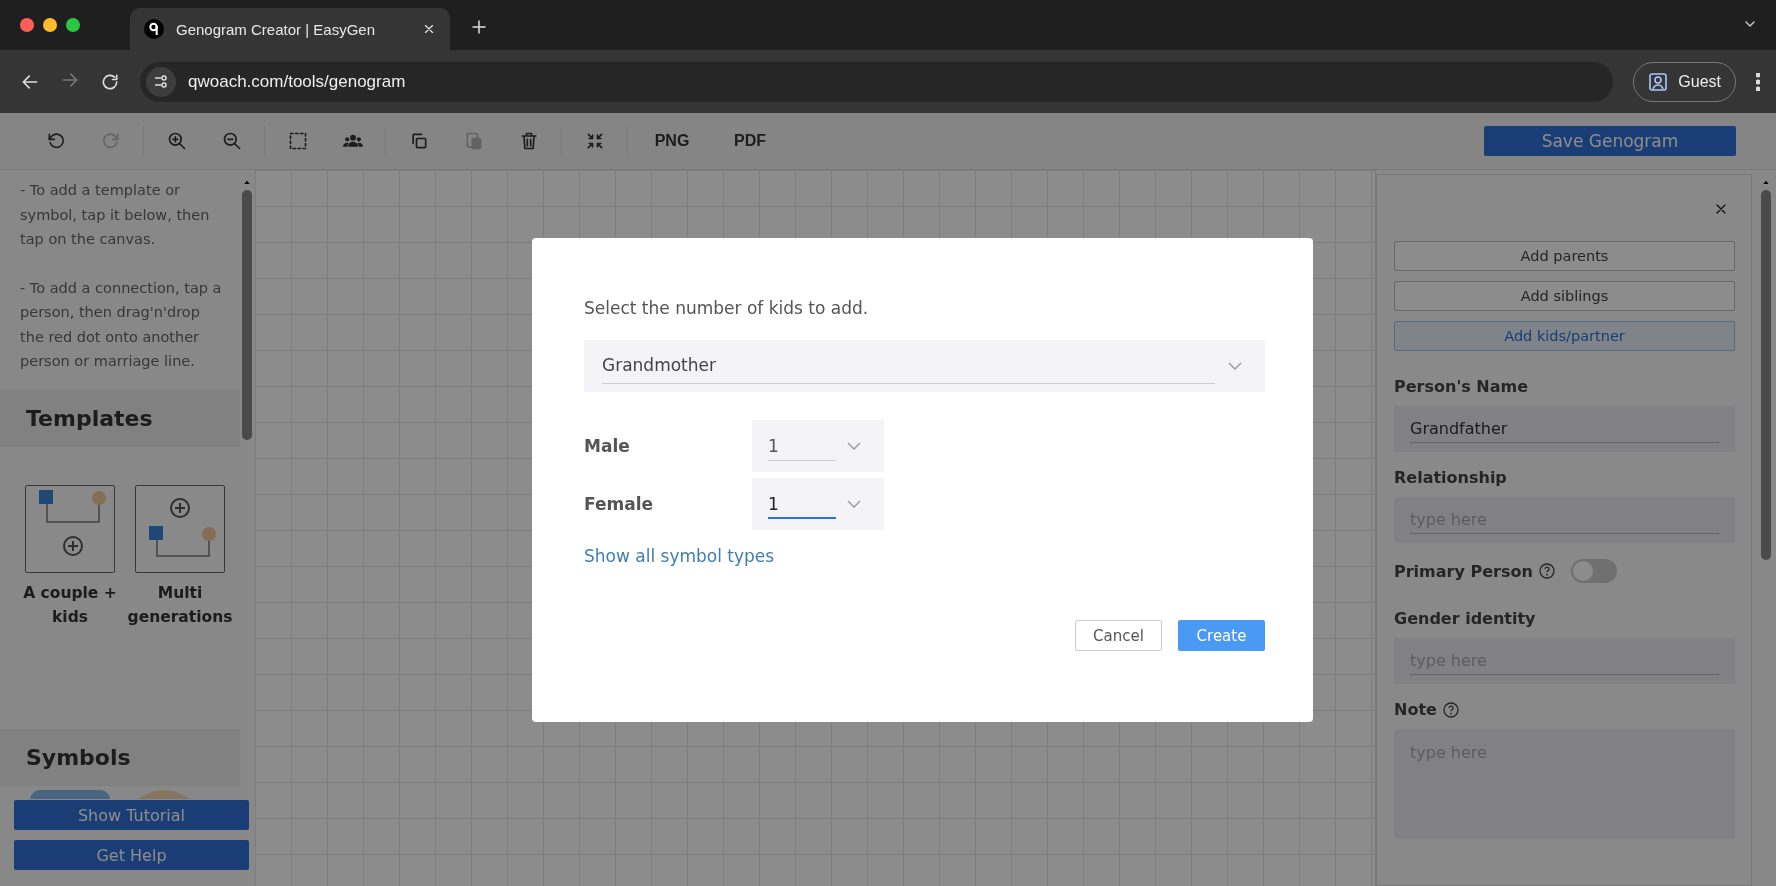 The height and width of the screenshot is (886, 1776). What do you see at coordinates (161, 81) in the screenshot?
I see `site-settings-icon` at bounding box center [161, 81].